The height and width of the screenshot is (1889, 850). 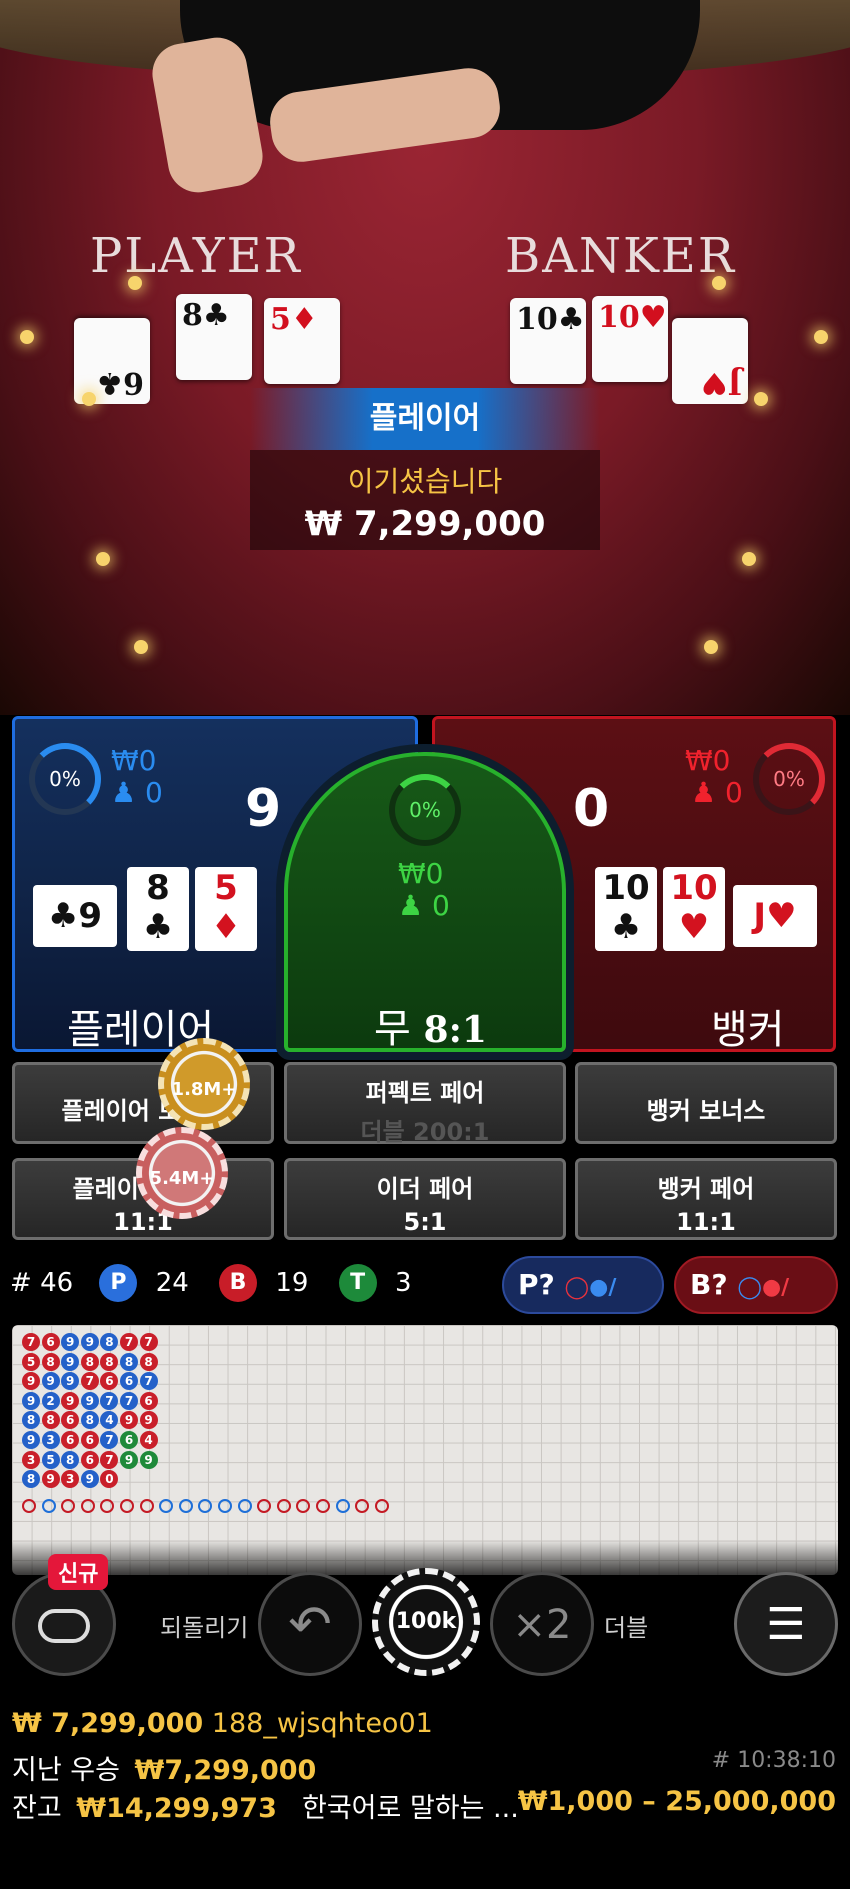 What do you see at coordinates (542, 1624) in the screenshot?
I see `double-button: ×2` at bounding box center [542, 1624].